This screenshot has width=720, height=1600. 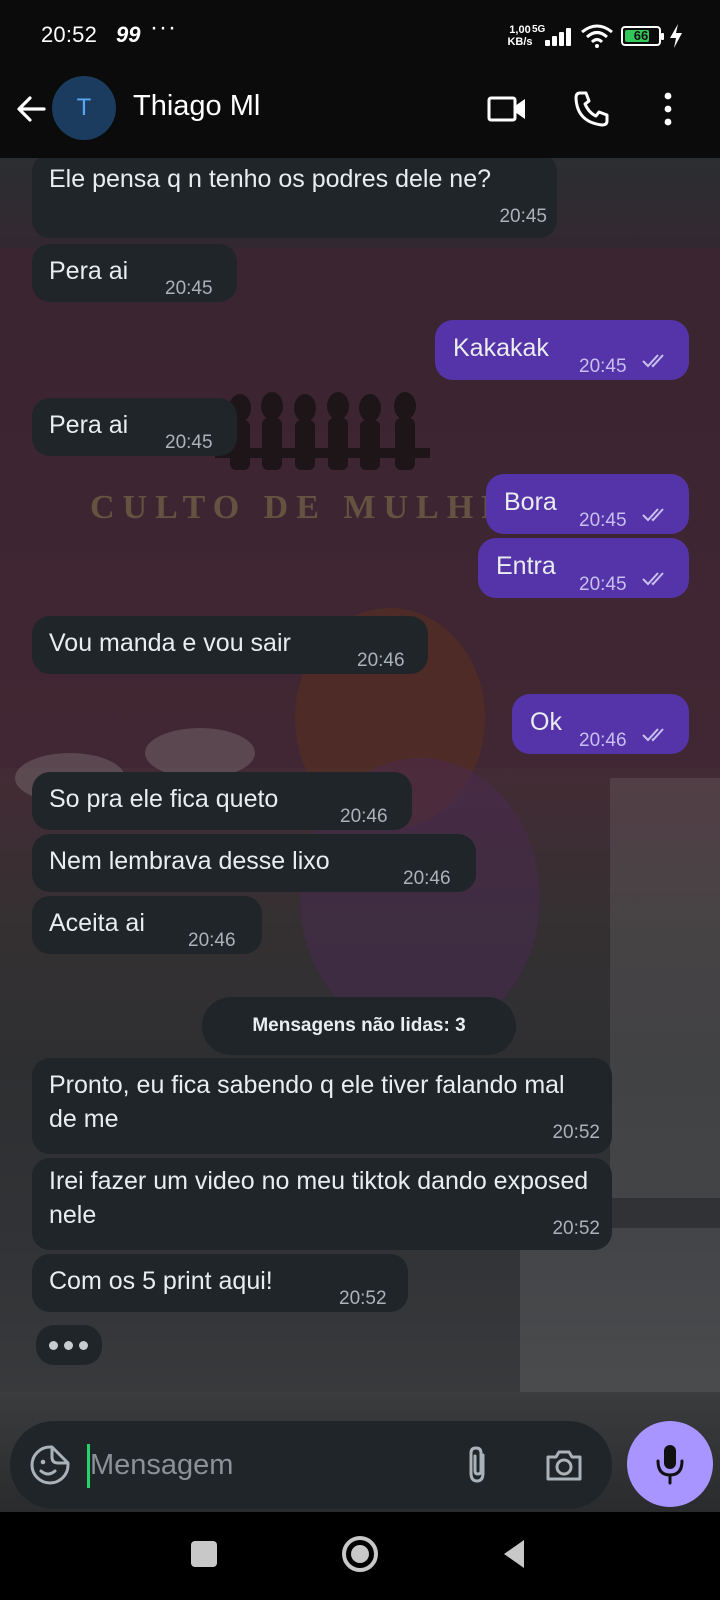 What do you see at coordinates (539, 29) in the screenshot?
I see `network-type: 5G` at bounding box center [539, 29].